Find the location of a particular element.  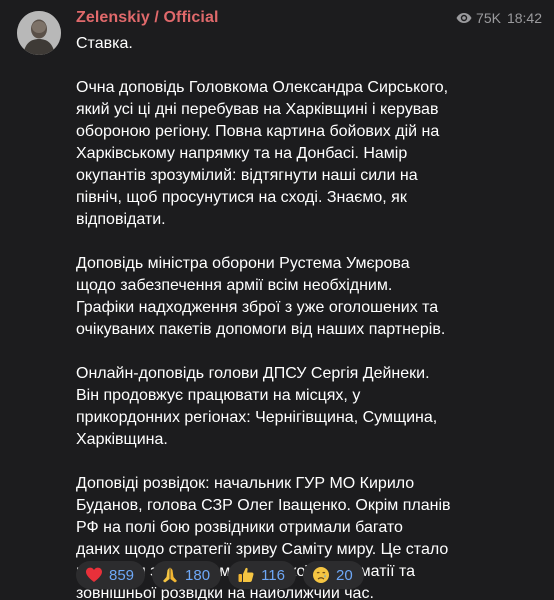

post-meta: 75K 18:42 is located at coordinates (499, 18).